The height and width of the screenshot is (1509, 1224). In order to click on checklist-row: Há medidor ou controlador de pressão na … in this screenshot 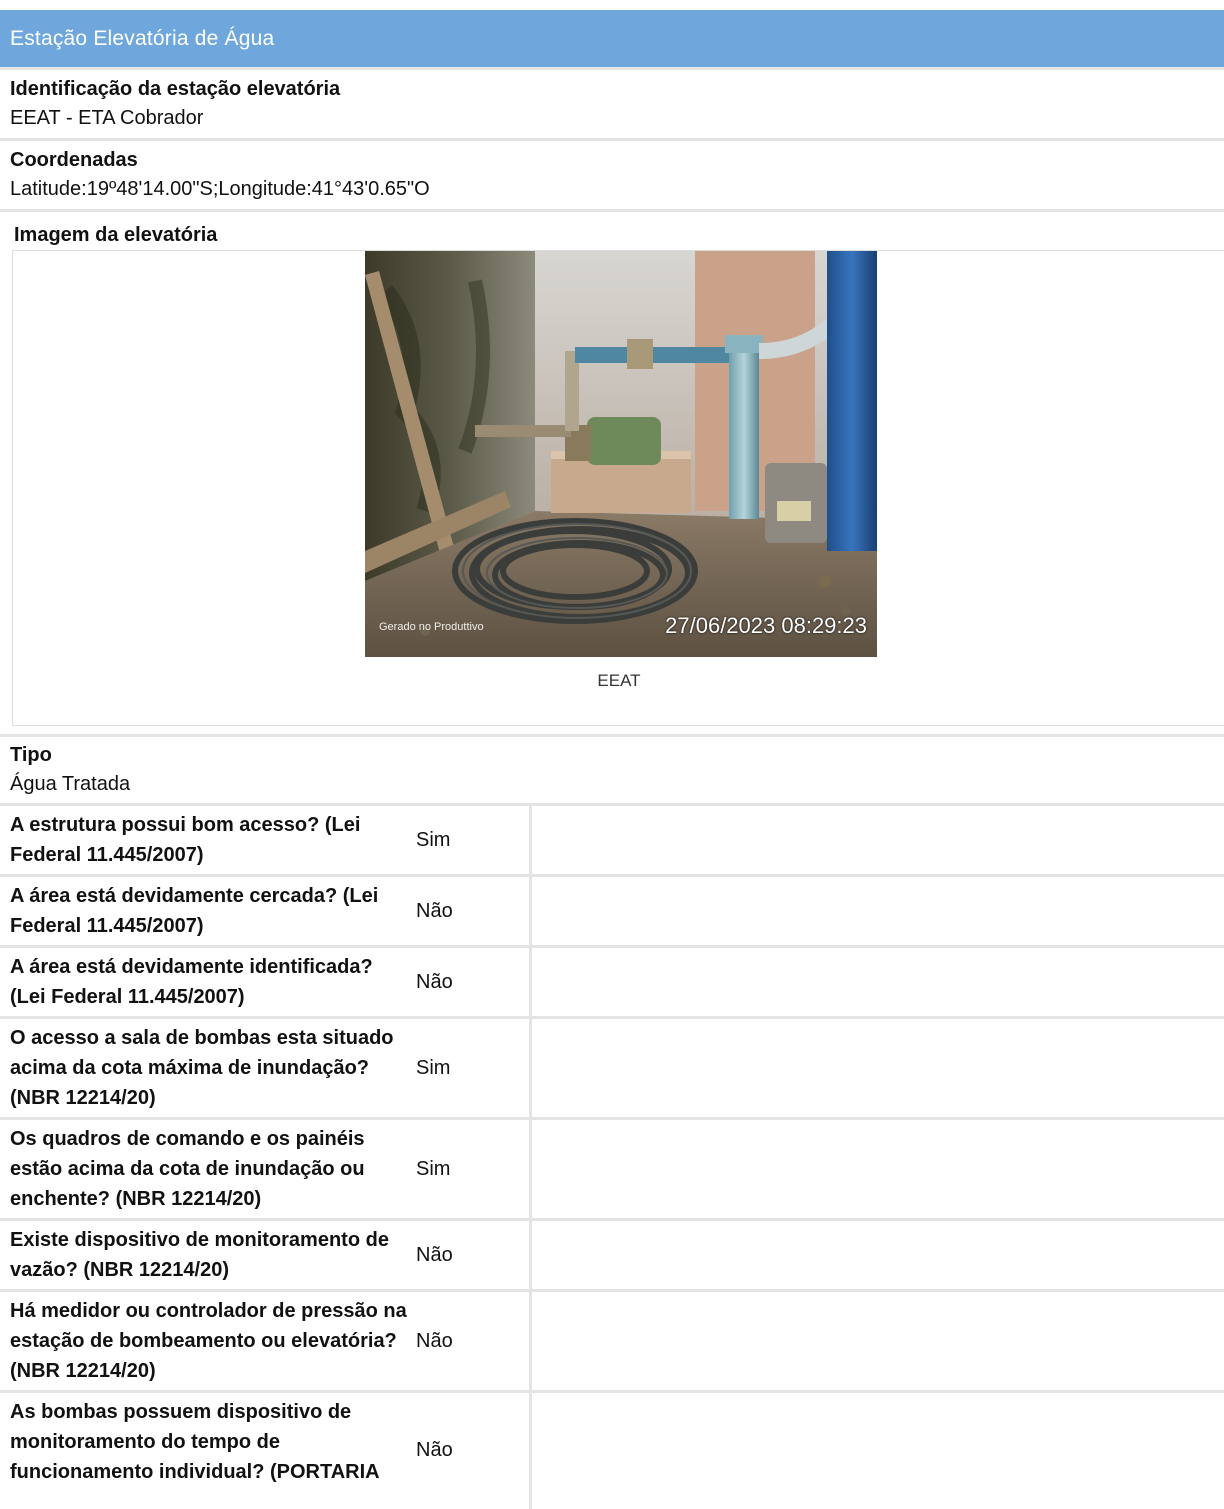, I will do `click(612, 1341)`.